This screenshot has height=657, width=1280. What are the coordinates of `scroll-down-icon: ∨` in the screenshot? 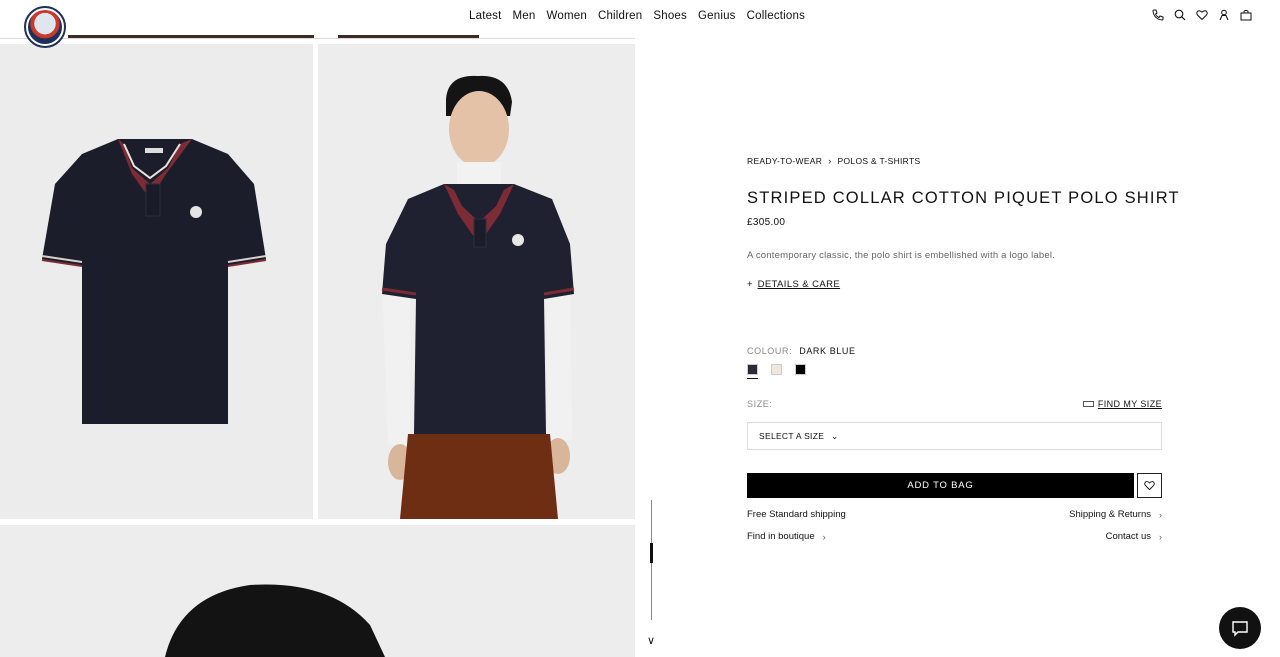 It's located at (651, 640).